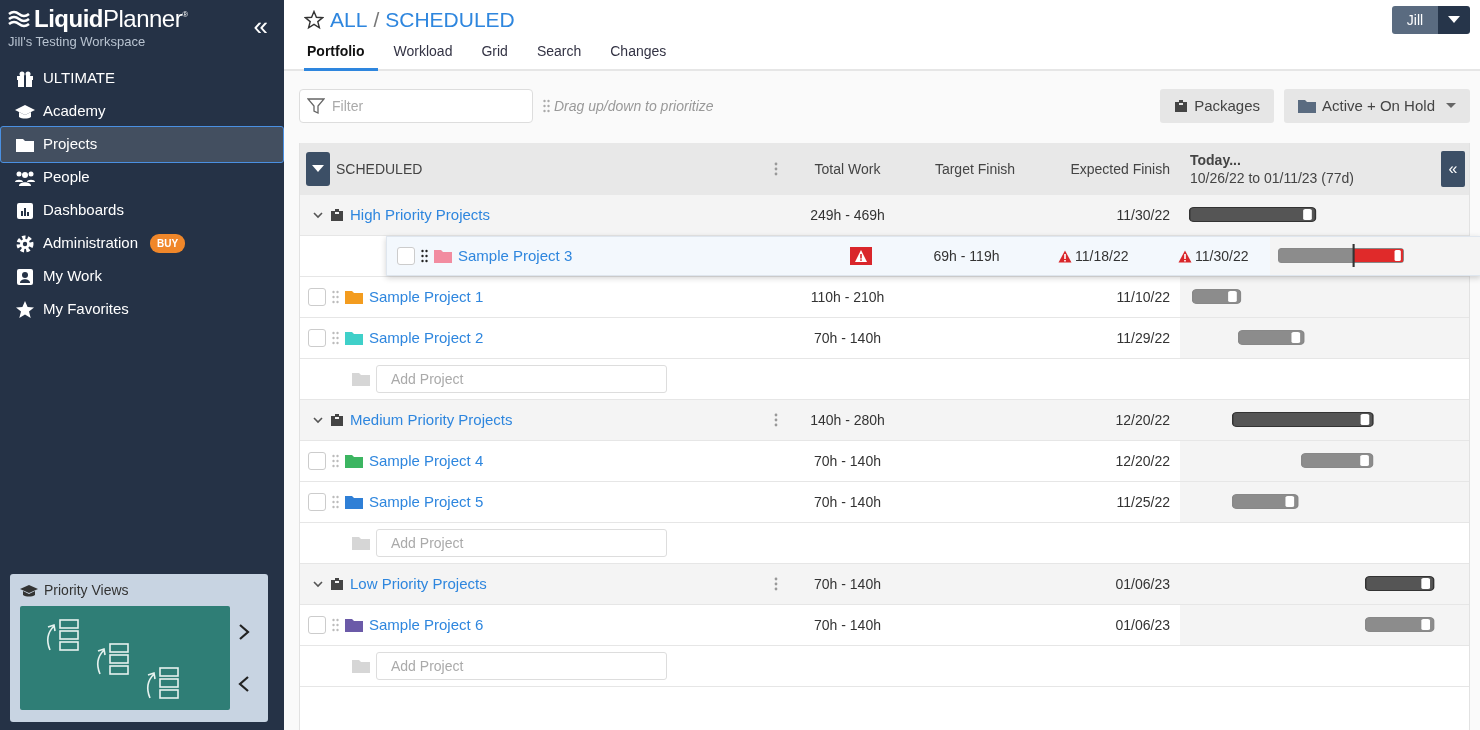 The image size is (1480, 730). Describe the element at coordinates (1415, 20) in the screenshot. I see `user-button: Jill` at that location.